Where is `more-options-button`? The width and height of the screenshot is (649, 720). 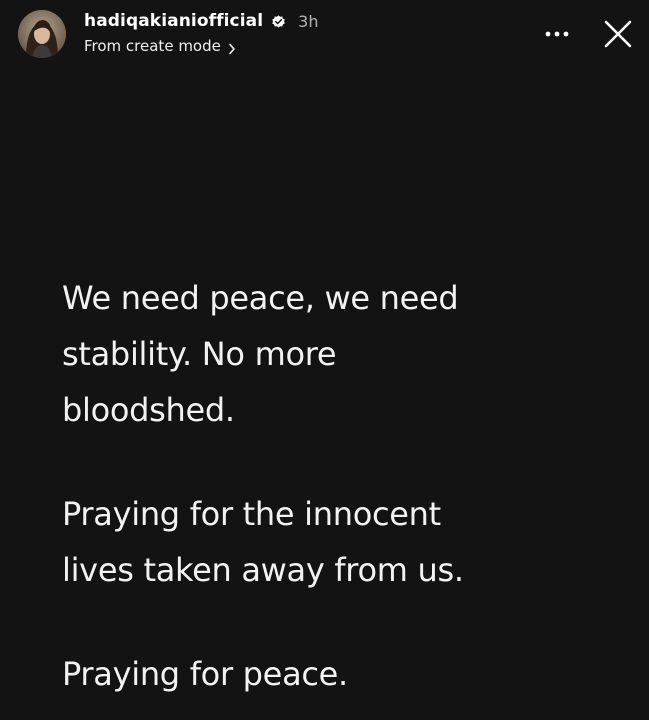
more-options-button is located at coordinates (557, 34).